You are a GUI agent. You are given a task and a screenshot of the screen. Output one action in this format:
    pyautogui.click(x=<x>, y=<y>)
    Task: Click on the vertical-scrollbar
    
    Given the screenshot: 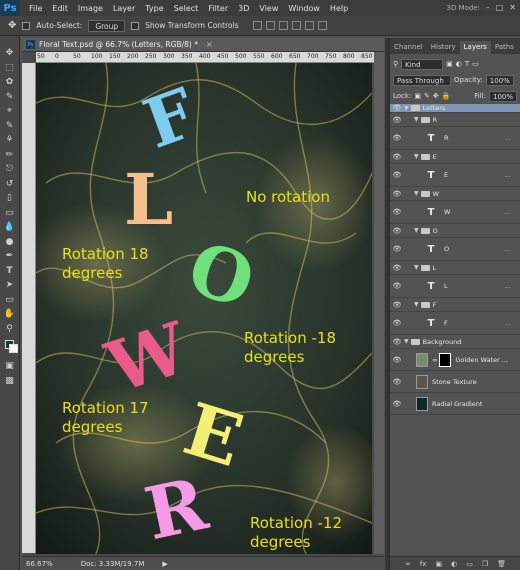 What is the action you would take?
    pyautogui.click(x=379, y=303)
    